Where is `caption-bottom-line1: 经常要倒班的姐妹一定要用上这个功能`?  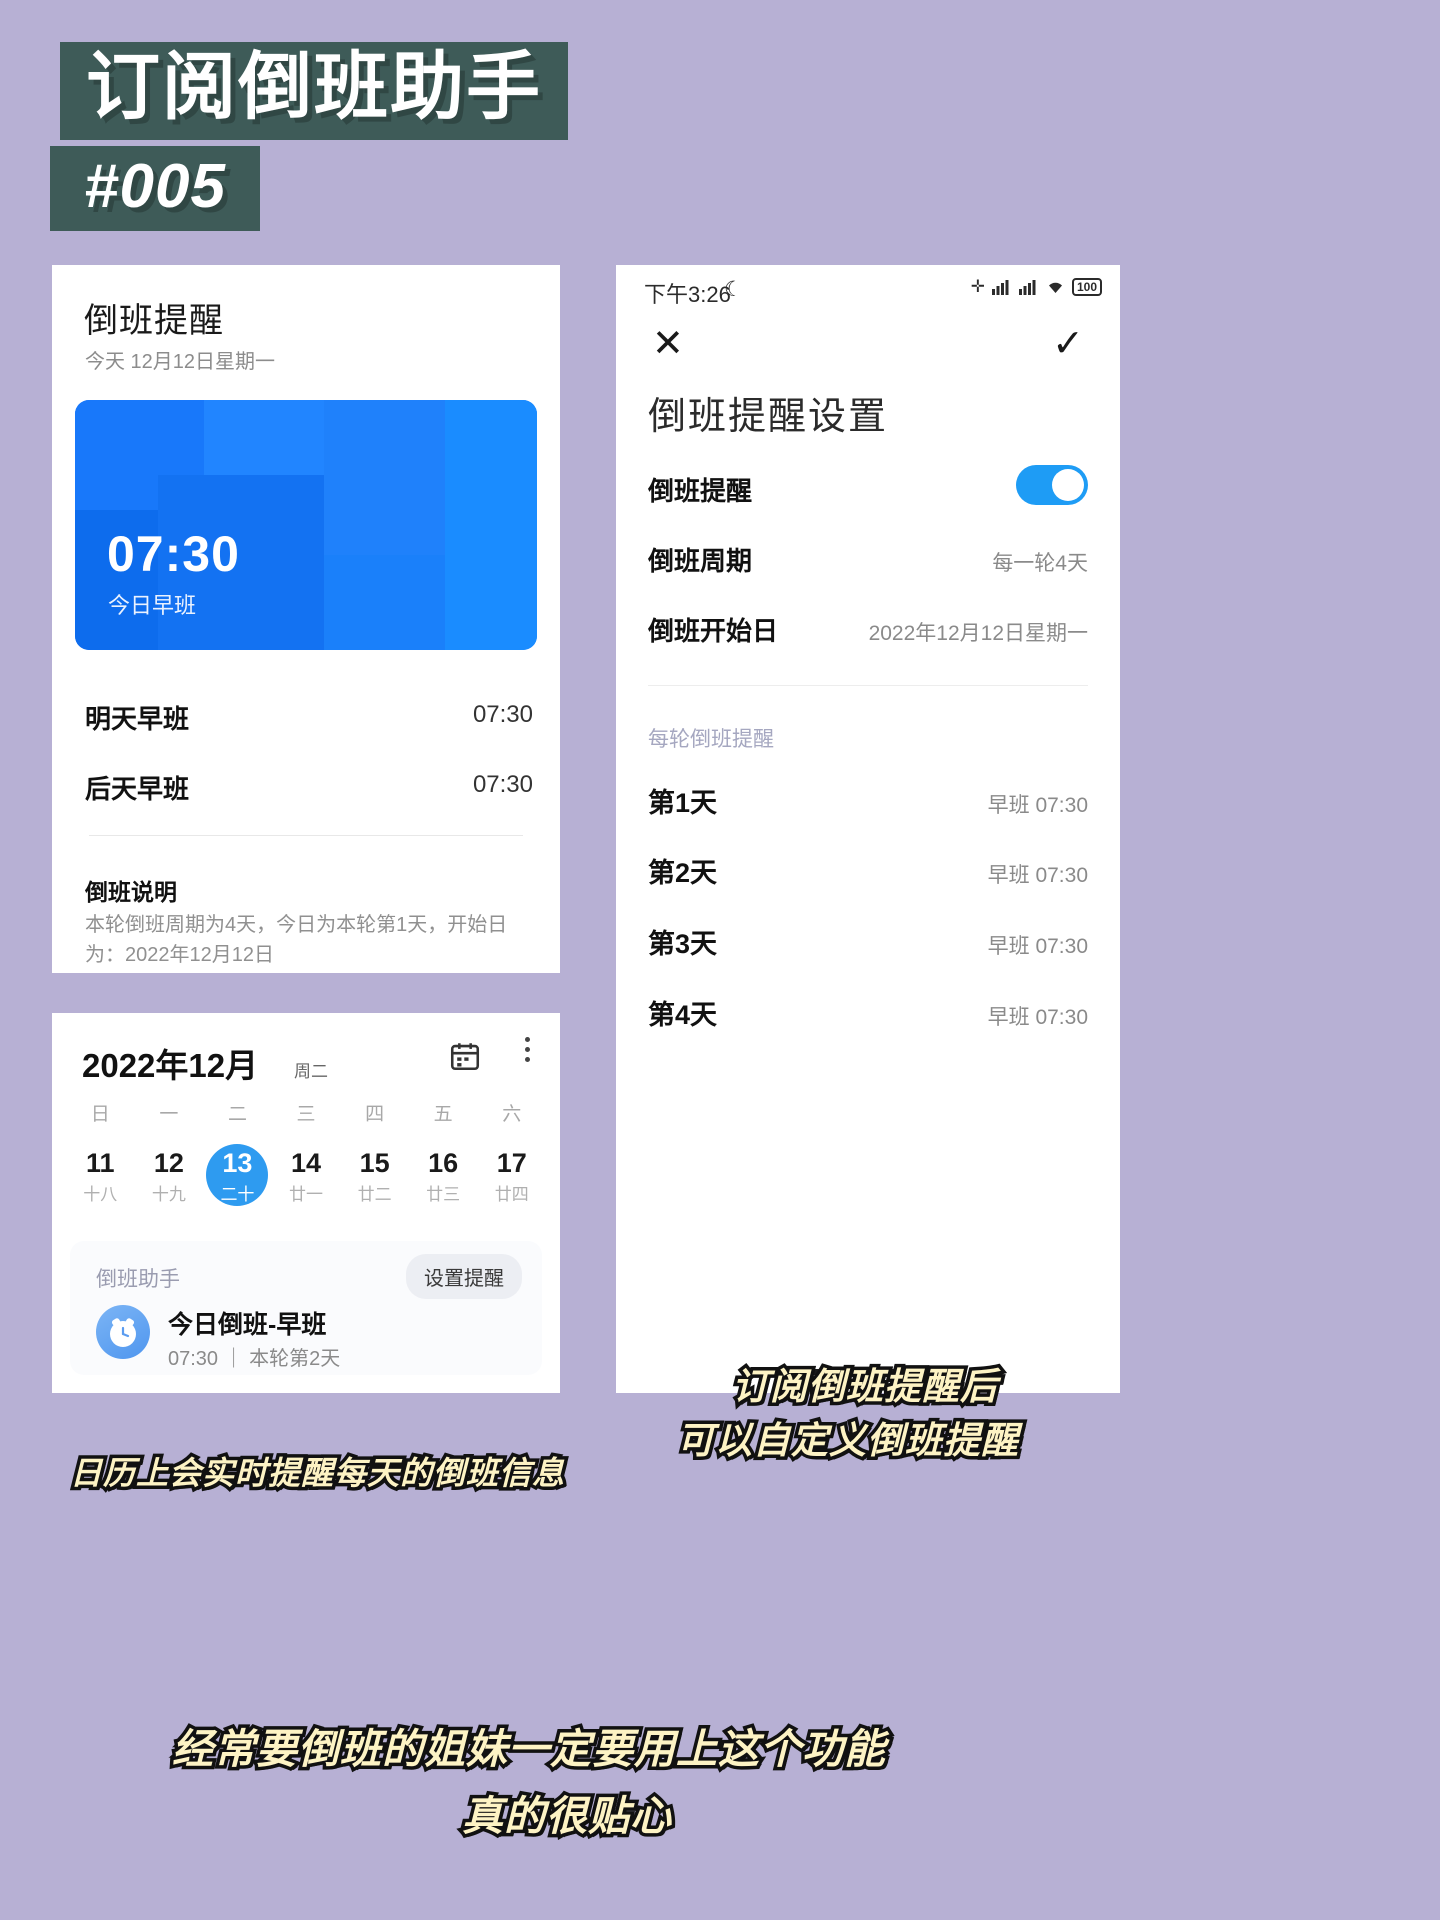
caption-bottom-line1: 经常要倒班的姐妹一定要用上这个功能 is located at coordinates (529, 1749).